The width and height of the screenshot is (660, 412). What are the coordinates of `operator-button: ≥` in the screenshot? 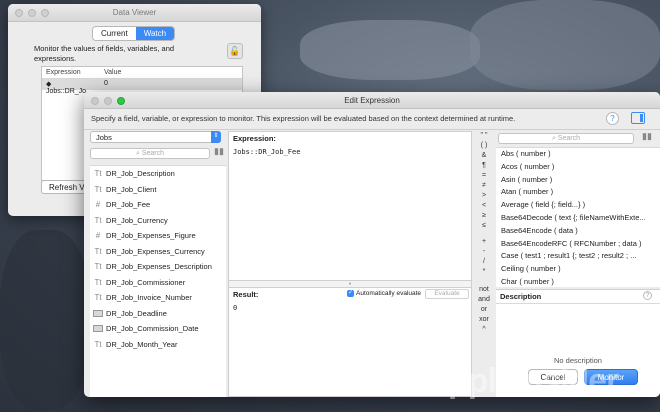 It's located at (484, 216).